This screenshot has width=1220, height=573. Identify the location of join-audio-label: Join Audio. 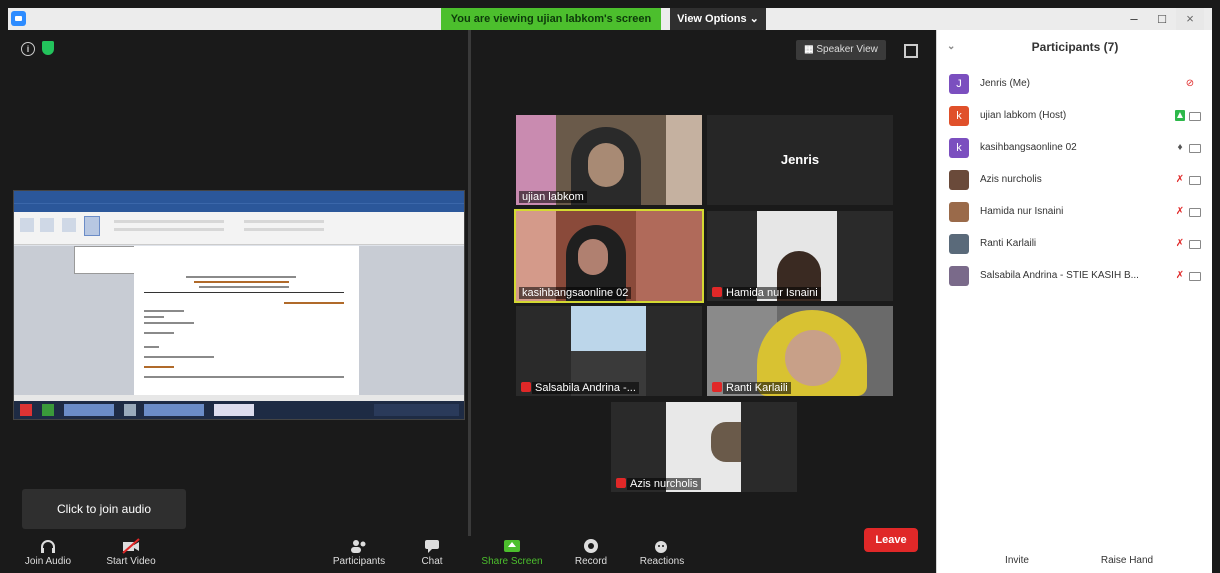
(48, 561).